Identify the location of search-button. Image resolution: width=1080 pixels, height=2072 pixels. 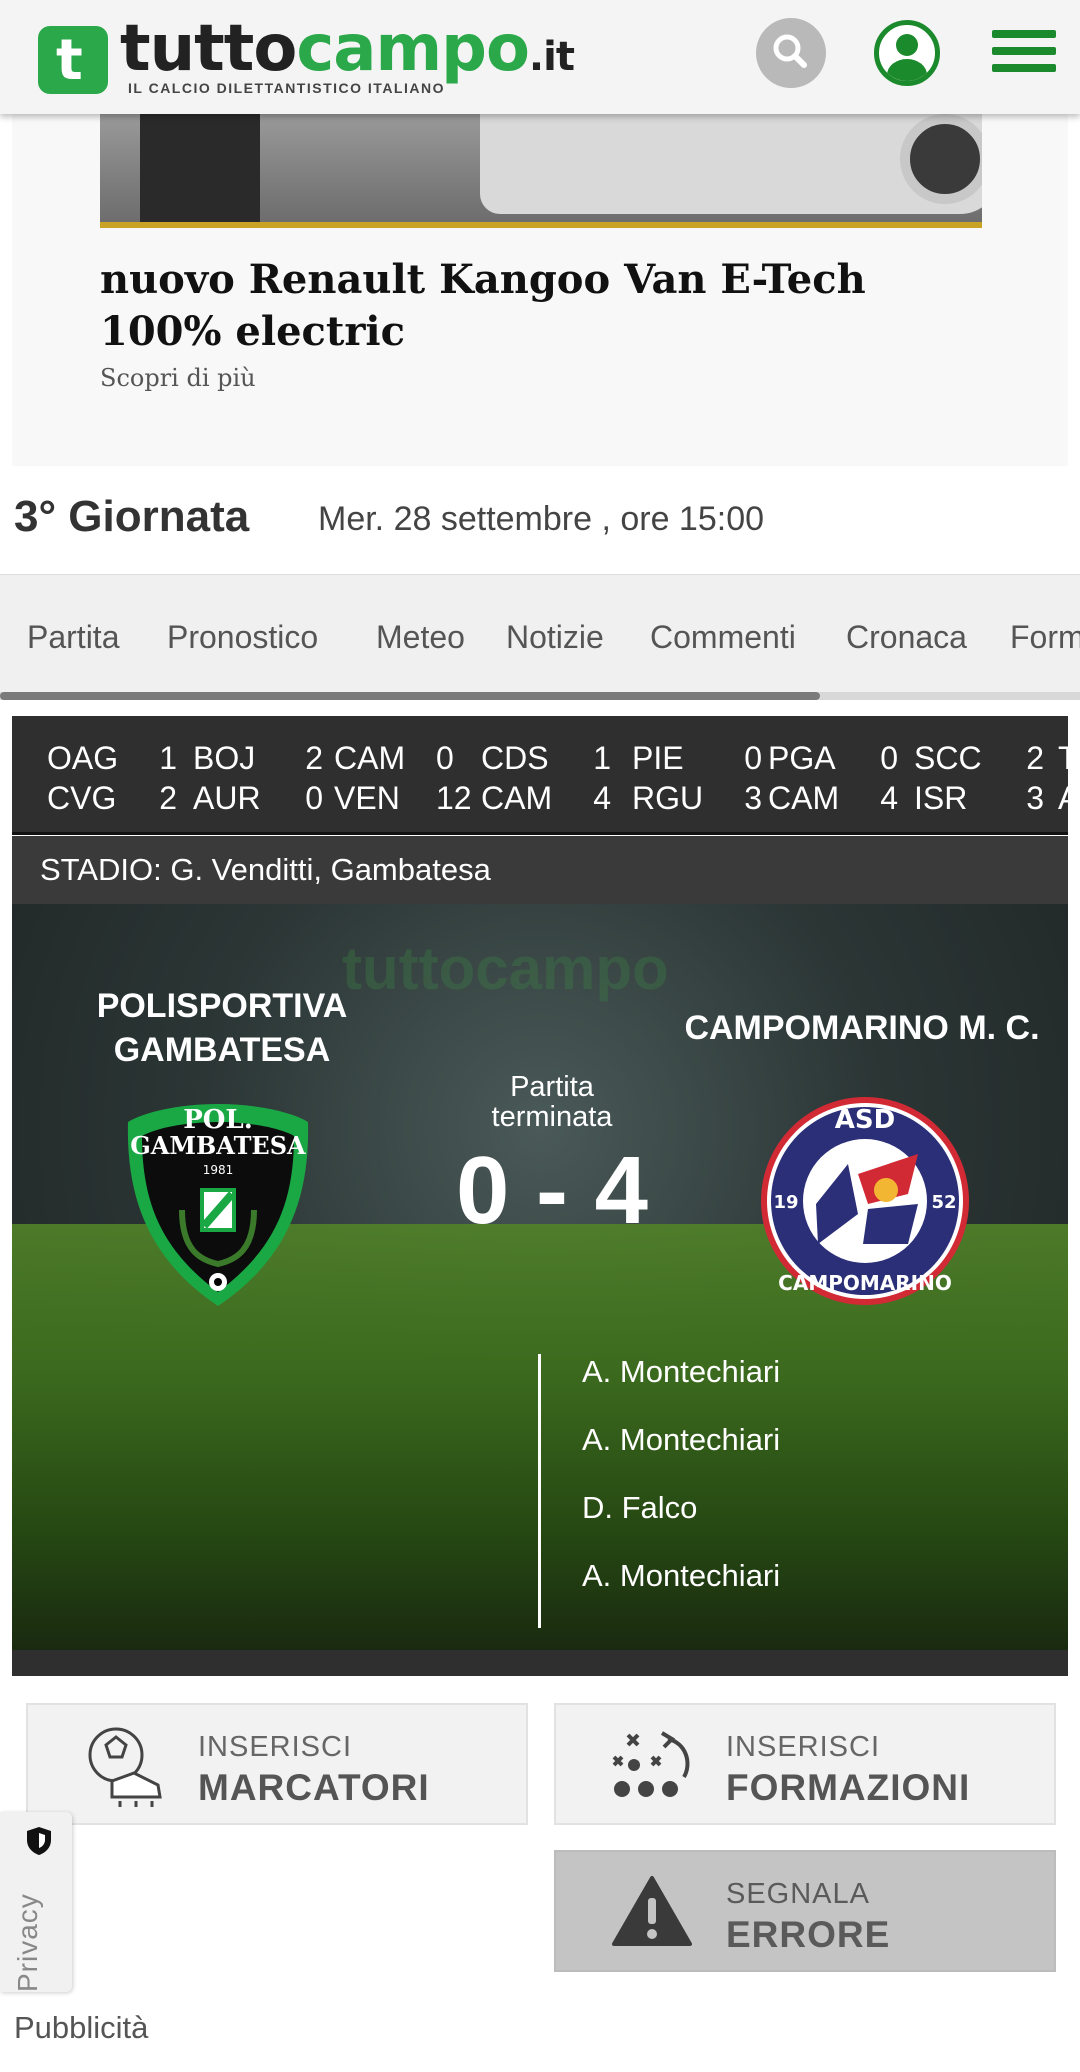
(791, 53).